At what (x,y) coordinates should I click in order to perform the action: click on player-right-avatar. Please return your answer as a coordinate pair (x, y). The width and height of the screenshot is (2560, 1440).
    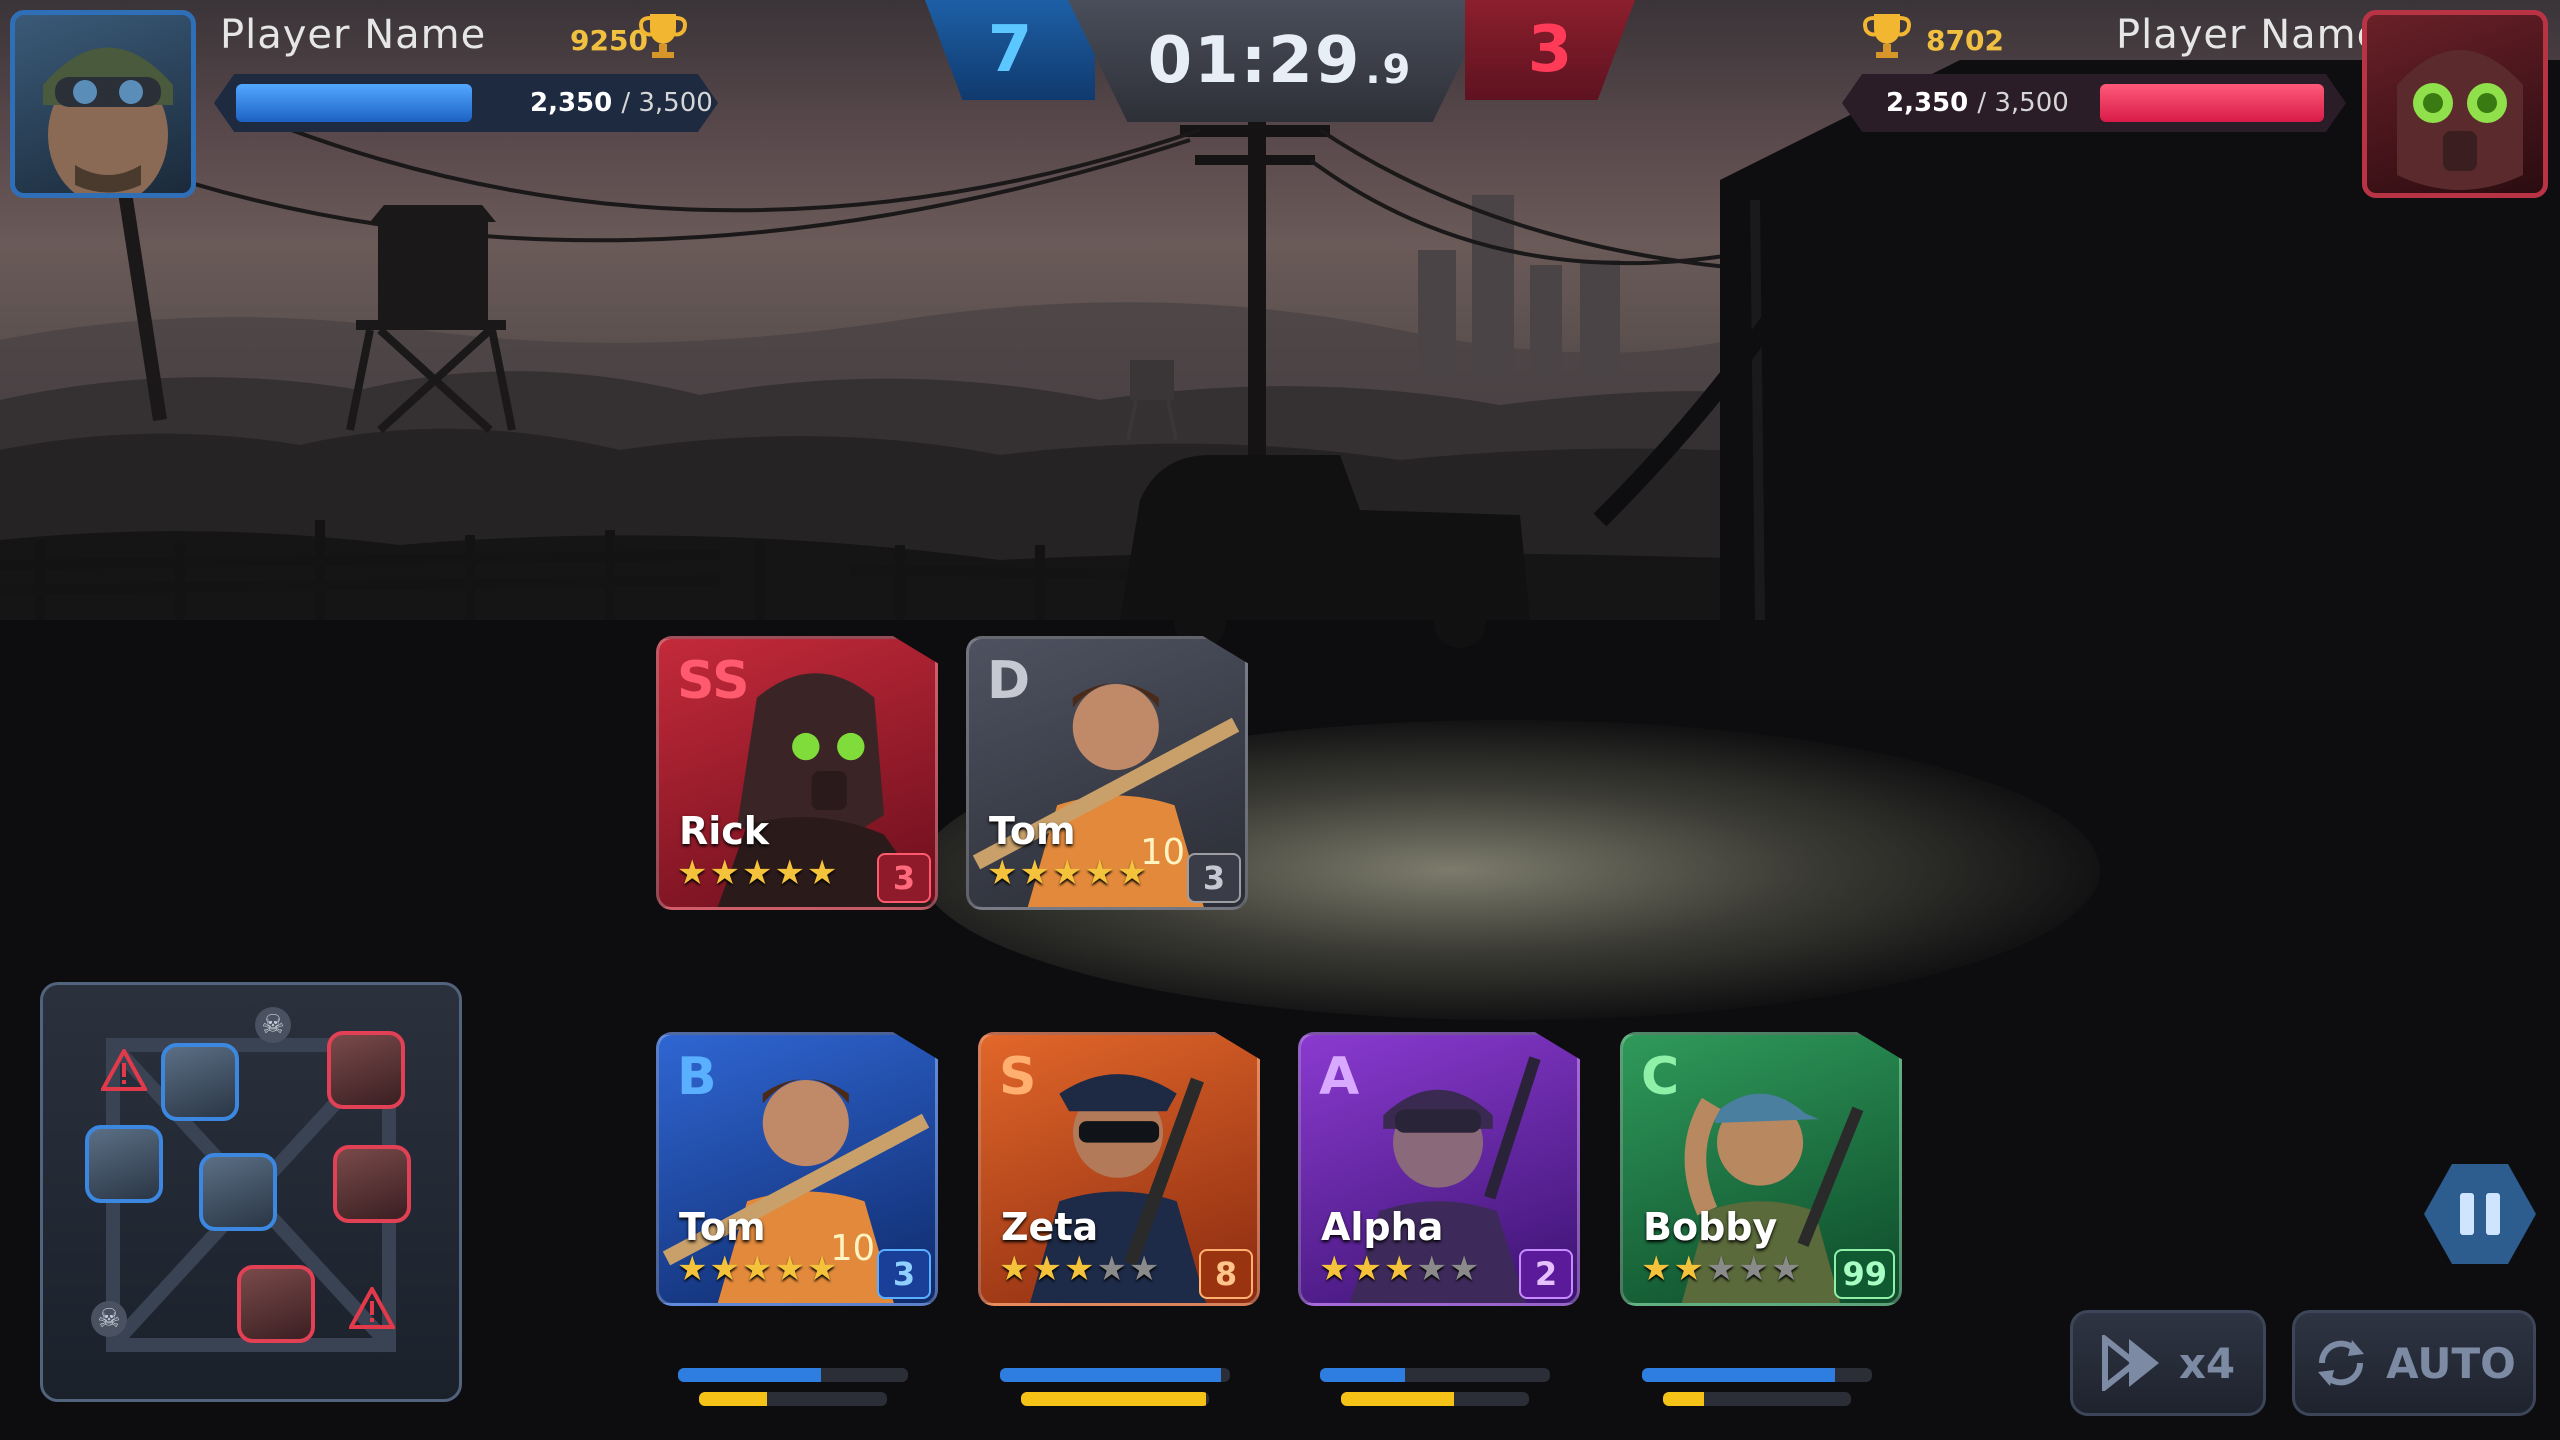
    Looking at the image, I should click on (2455, 104).